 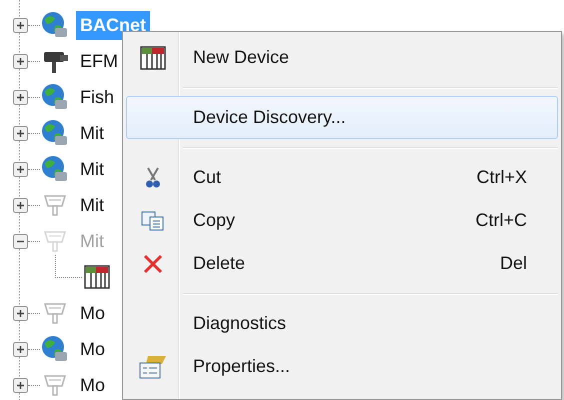 What do you see at coordinates (97, 97) in the screenshot?
I see `tree-item: Fish` at bounding box center [97, 97].